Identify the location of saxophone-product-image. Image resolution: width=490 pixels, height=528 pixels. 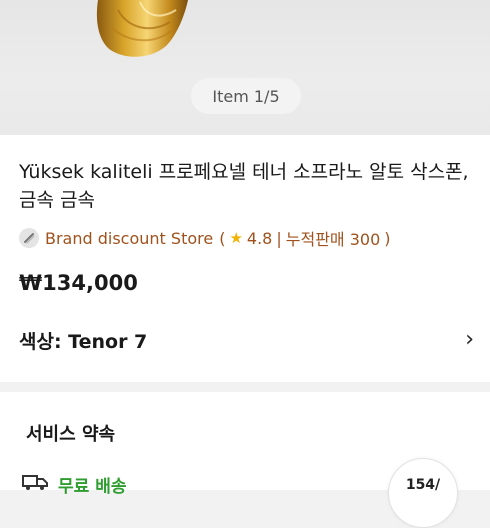
(142, 28).